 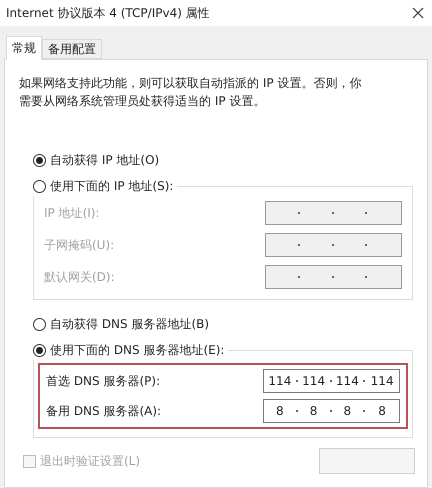 What do you see at coordinates (130, 324) in the screenshot?
I see `radio-label: 自动获得 DNS 服务器地址(B)` at bounding box center [130, 324].